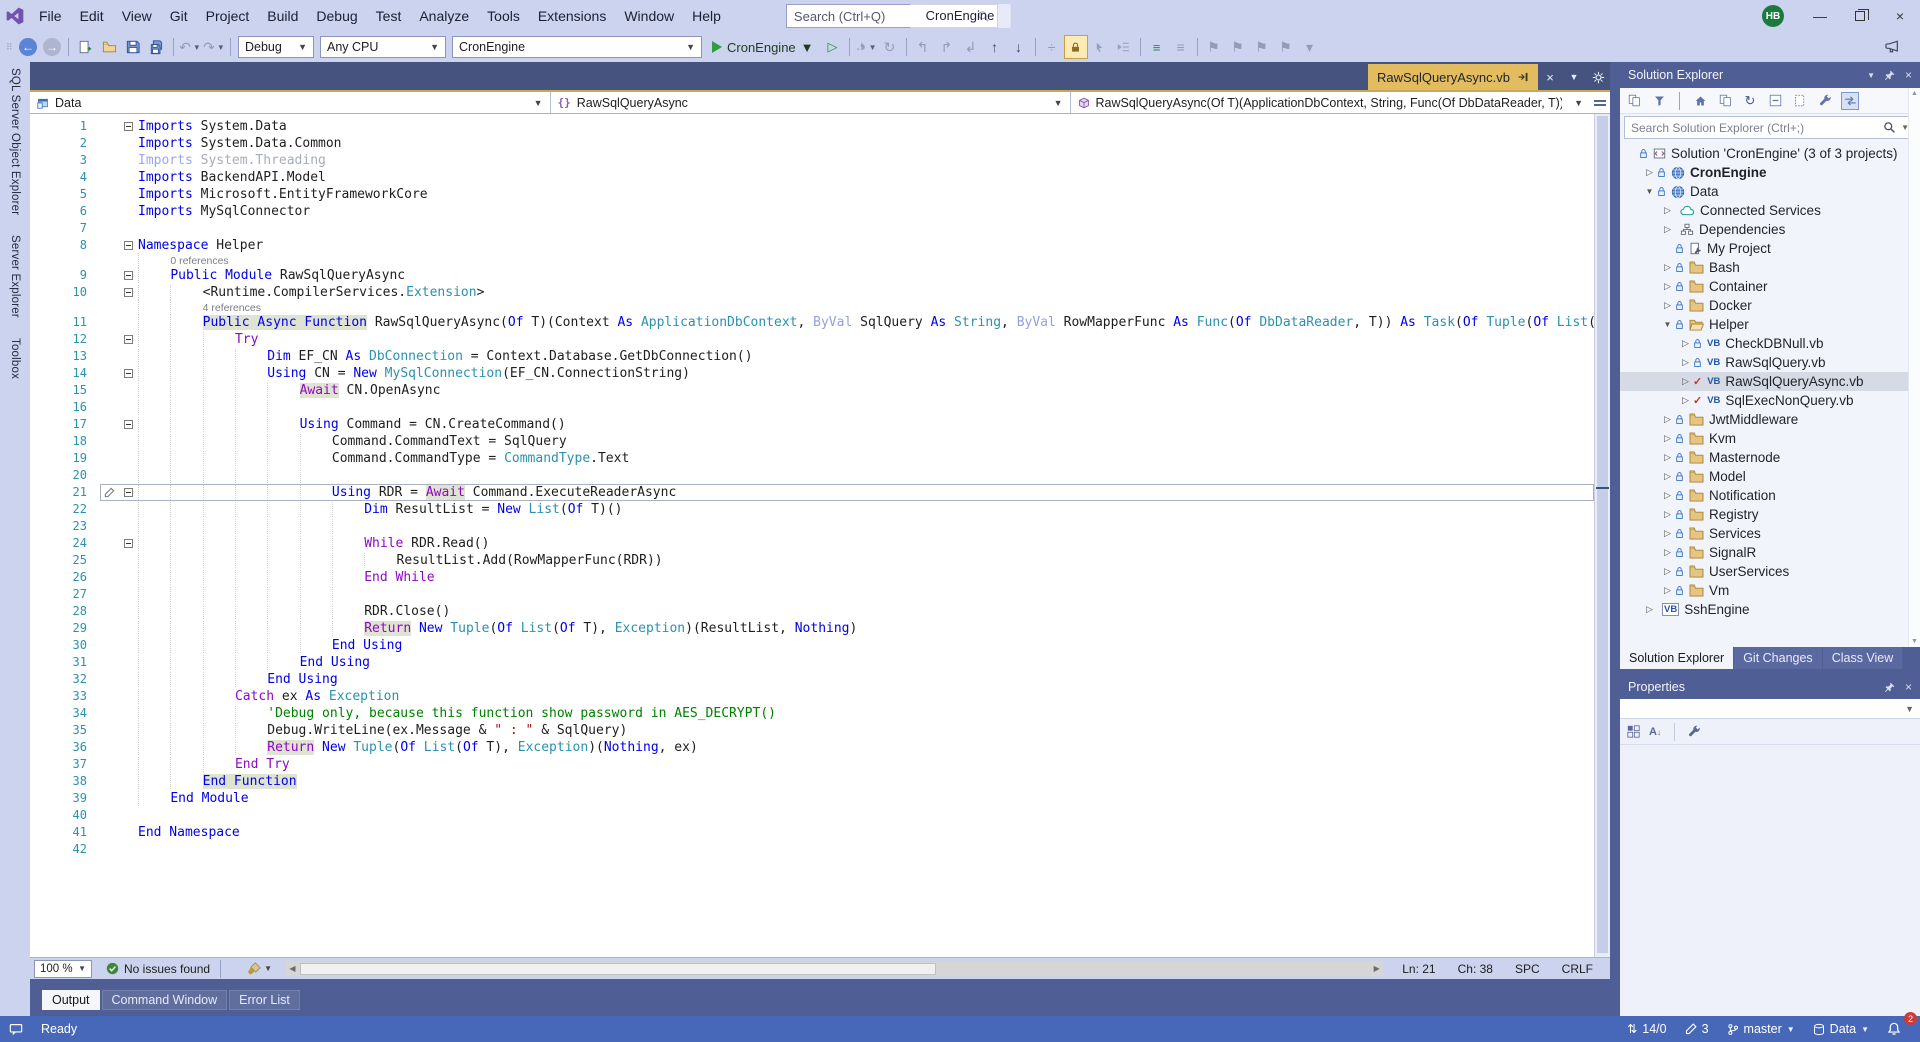  Describe the element at coordinates (1897, 1027) in the screenshot. I see `notifications-button: 2` at that location.